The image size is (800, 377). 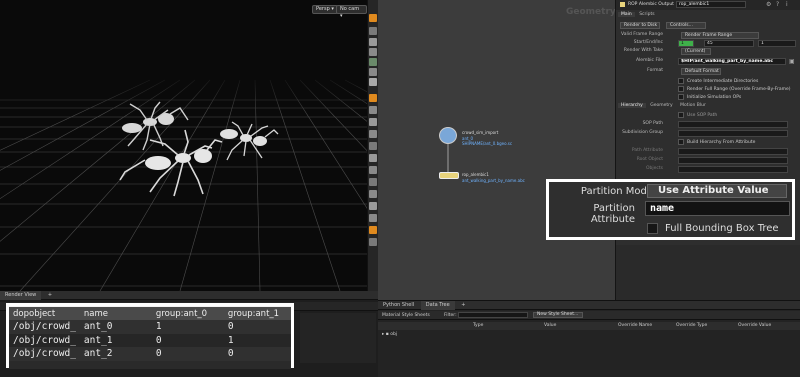 I want to click on format-label: Format, so click(x=655, y=70).